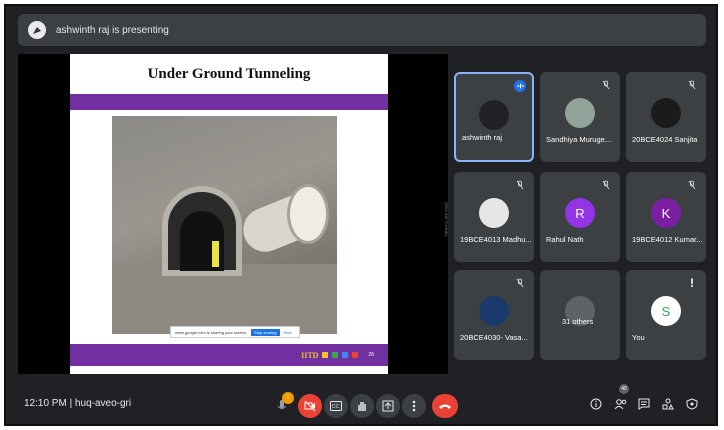  I want to click on presenter-avatar, so click(37, 30).